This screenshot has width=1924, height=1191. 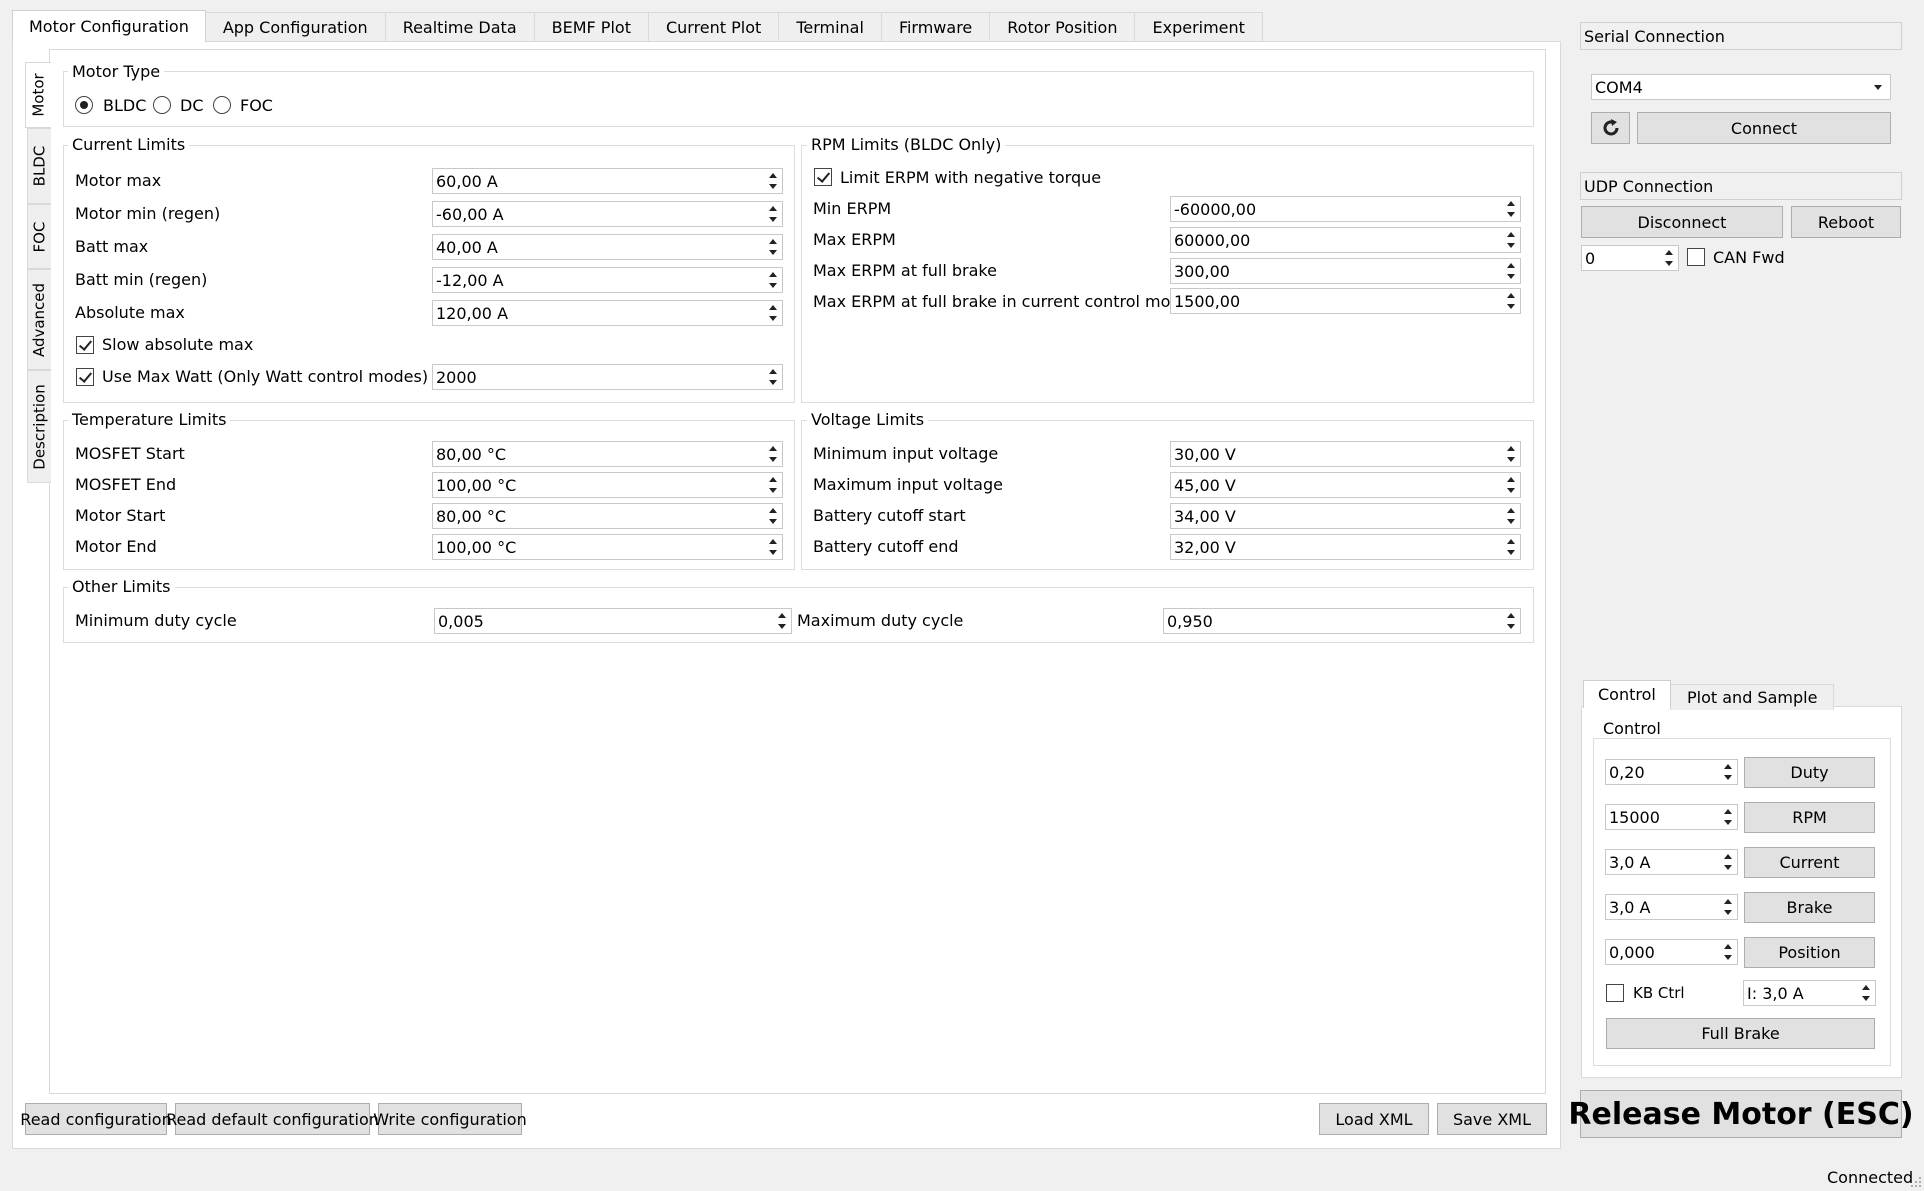 I want to click on brake-spinbox: 3,0 A, so click(x=1671, y=907).